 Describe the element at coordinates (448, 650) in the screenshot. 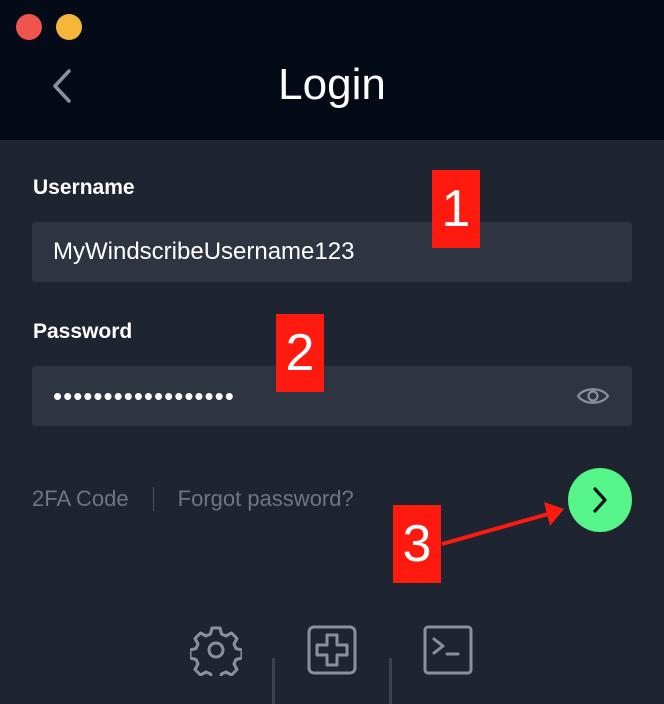

I see `terminal-icon` at that location.